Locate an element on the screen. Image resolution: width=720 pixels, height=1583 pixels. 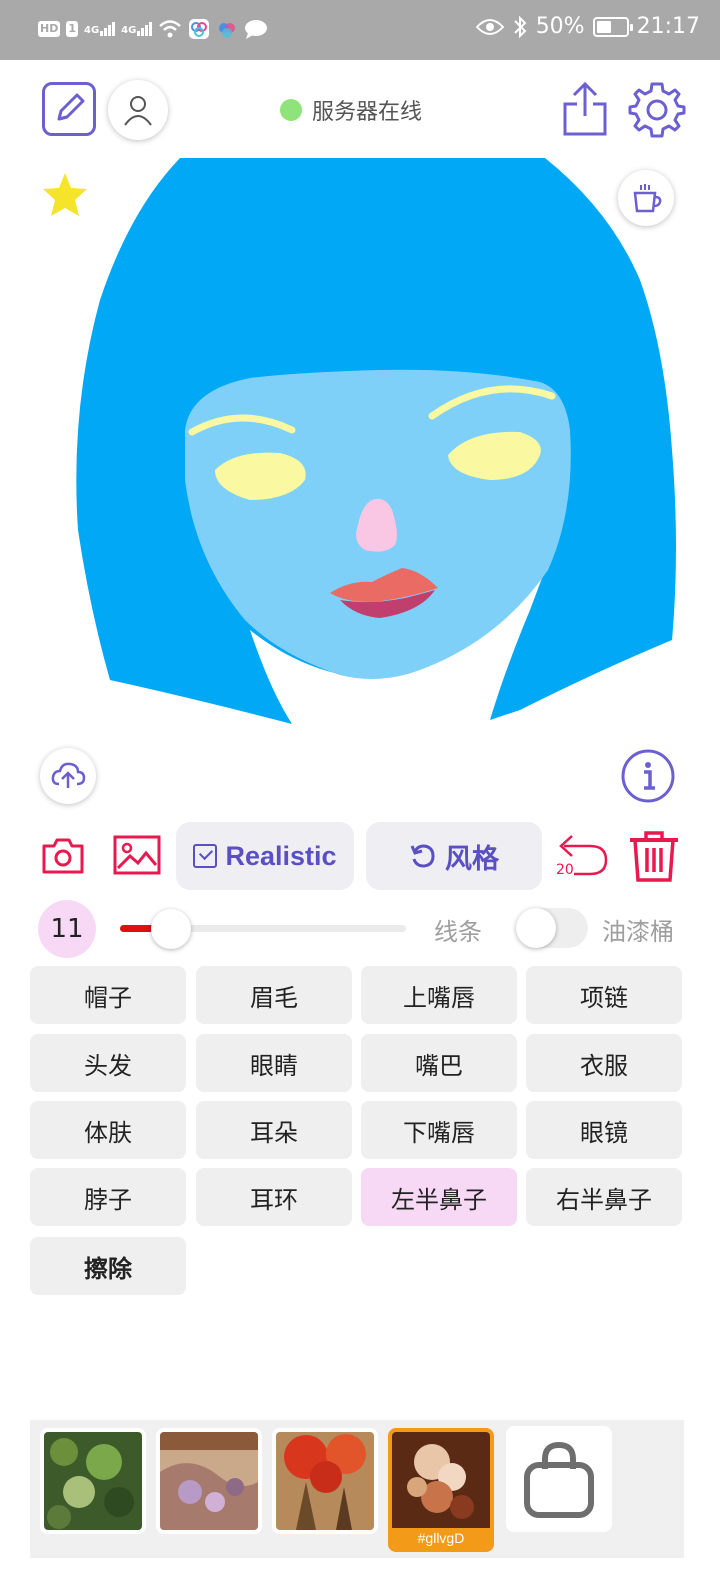
app-icon is located at coordinates (199, 29).